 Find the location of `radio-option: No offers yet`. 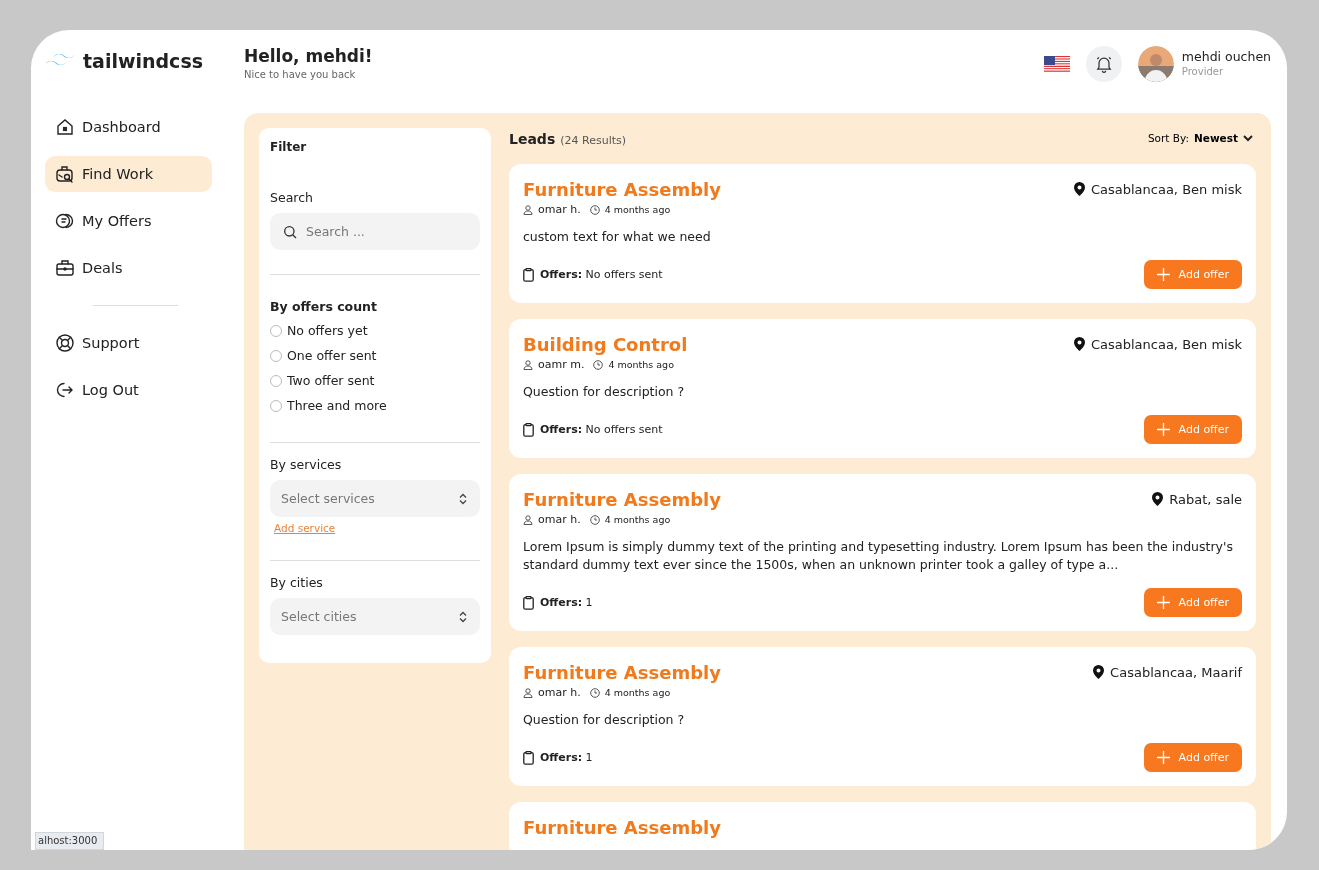

radio-option: No offers yet is located at coordinates (375, 330).